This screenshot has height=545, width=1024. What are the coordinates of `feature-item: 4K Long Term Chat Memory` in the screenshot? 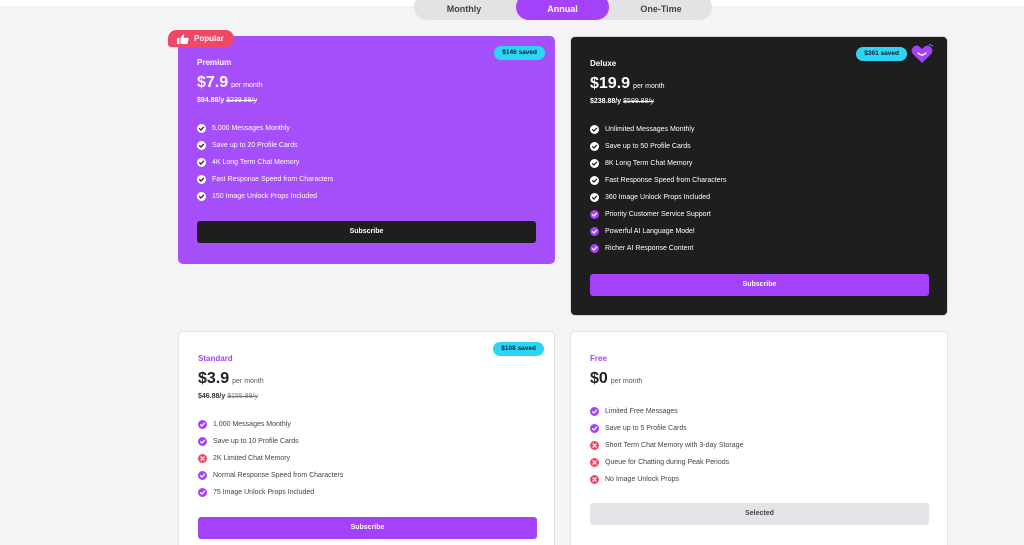 It's located at (265, 166).